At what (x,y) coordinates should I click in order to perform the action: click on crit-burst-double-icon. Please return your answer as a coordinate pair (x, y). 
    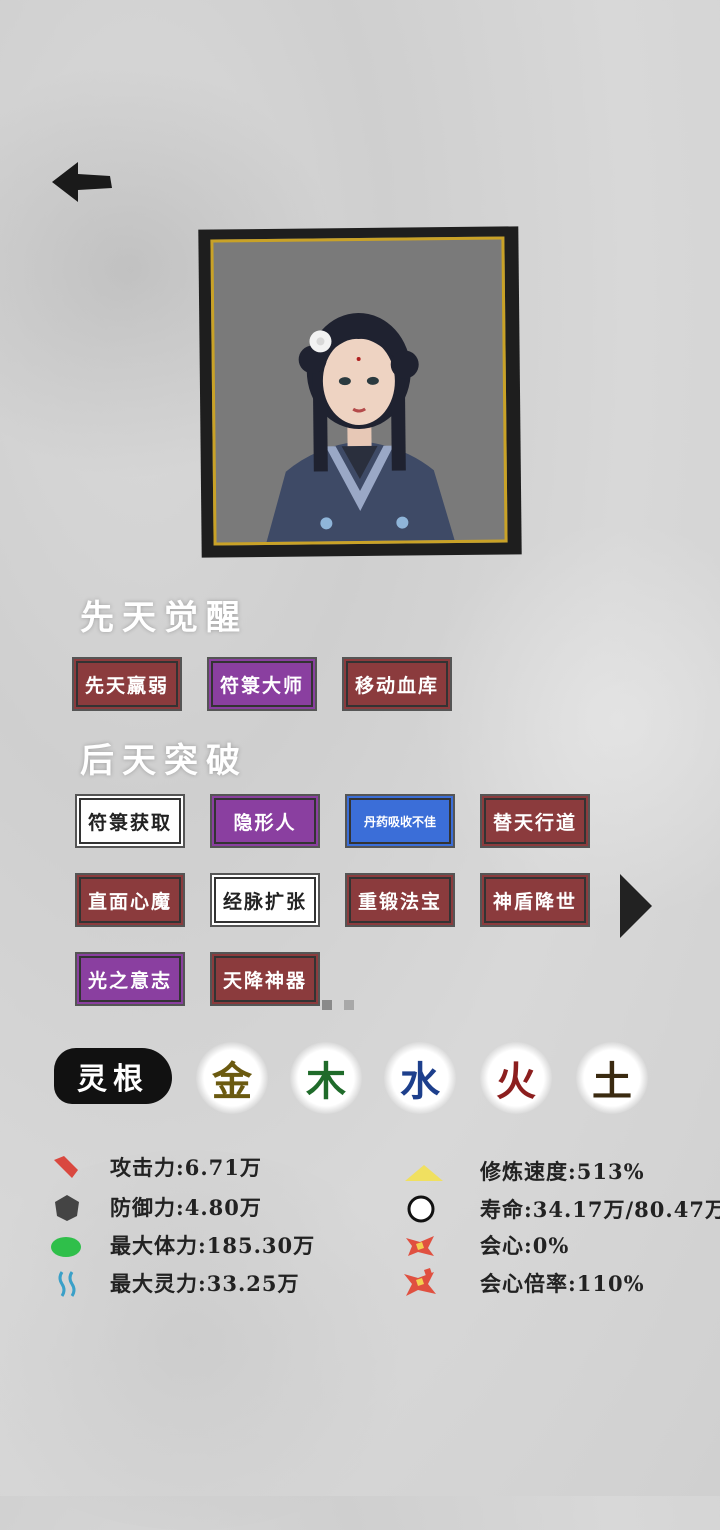
    Looking at the image, I should click on (420, 1282).